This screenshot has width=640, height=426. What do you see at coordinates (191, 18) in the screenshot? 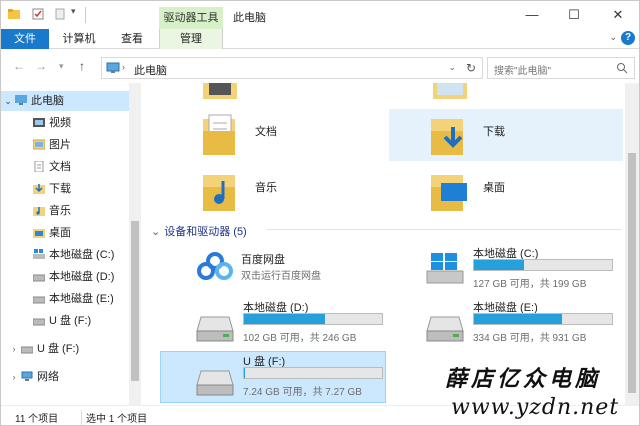
I see `drive-tools-context-tab: 驱动器工具` at bounding box center [191, 18].